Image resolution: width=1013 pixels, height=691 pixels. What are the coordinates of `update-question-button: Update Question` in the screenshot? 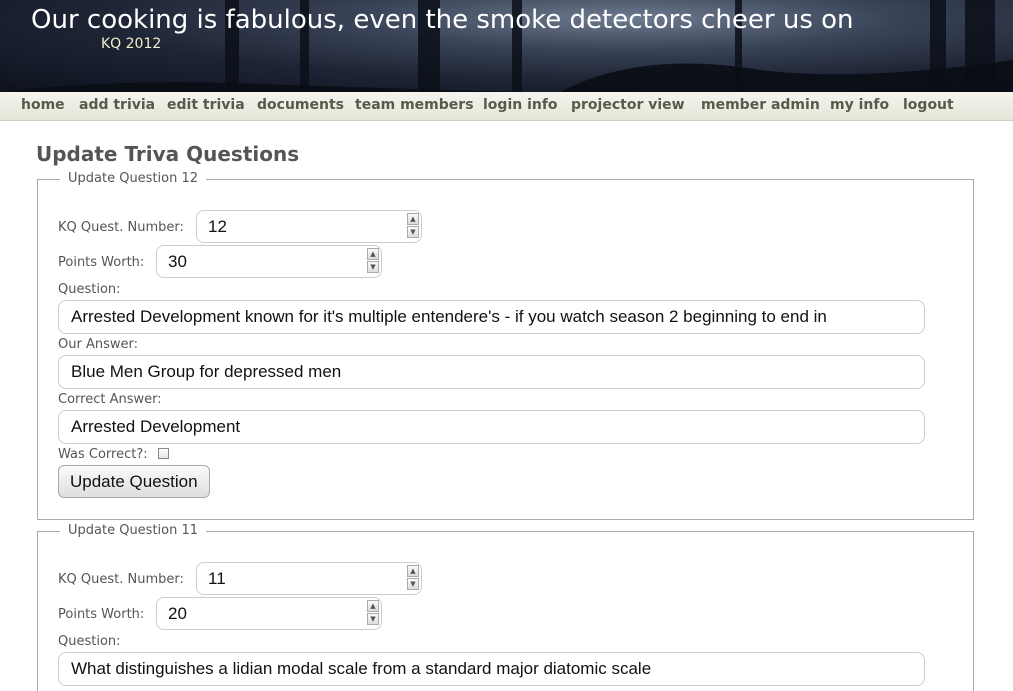 It's located at (134, 481).